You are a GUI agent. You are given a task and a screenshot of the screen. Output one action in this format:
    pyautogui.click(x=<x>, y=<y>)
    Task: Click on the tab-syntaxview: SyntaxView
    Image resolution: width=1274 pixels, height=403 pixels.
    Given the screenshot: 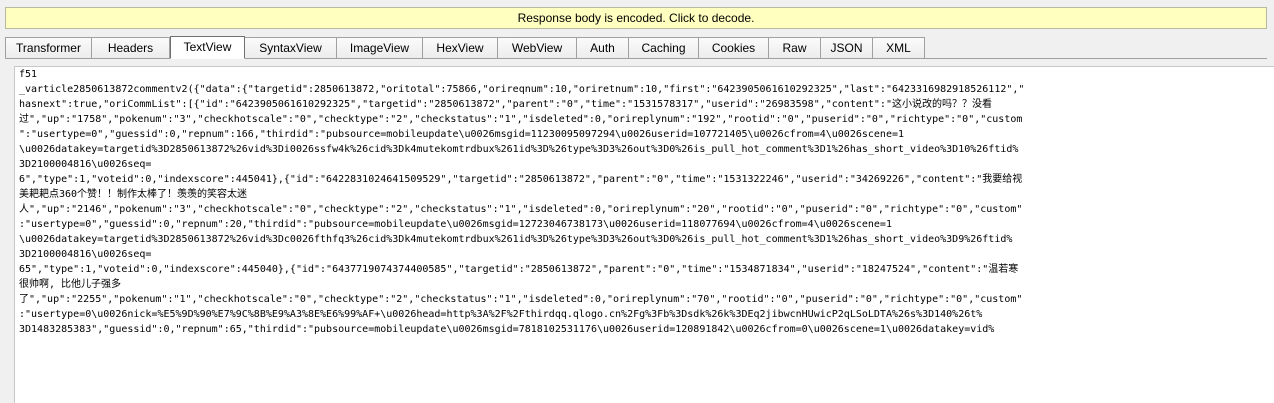 What is the action you would take?
    pyautogui.click(x=291, y=47)
    